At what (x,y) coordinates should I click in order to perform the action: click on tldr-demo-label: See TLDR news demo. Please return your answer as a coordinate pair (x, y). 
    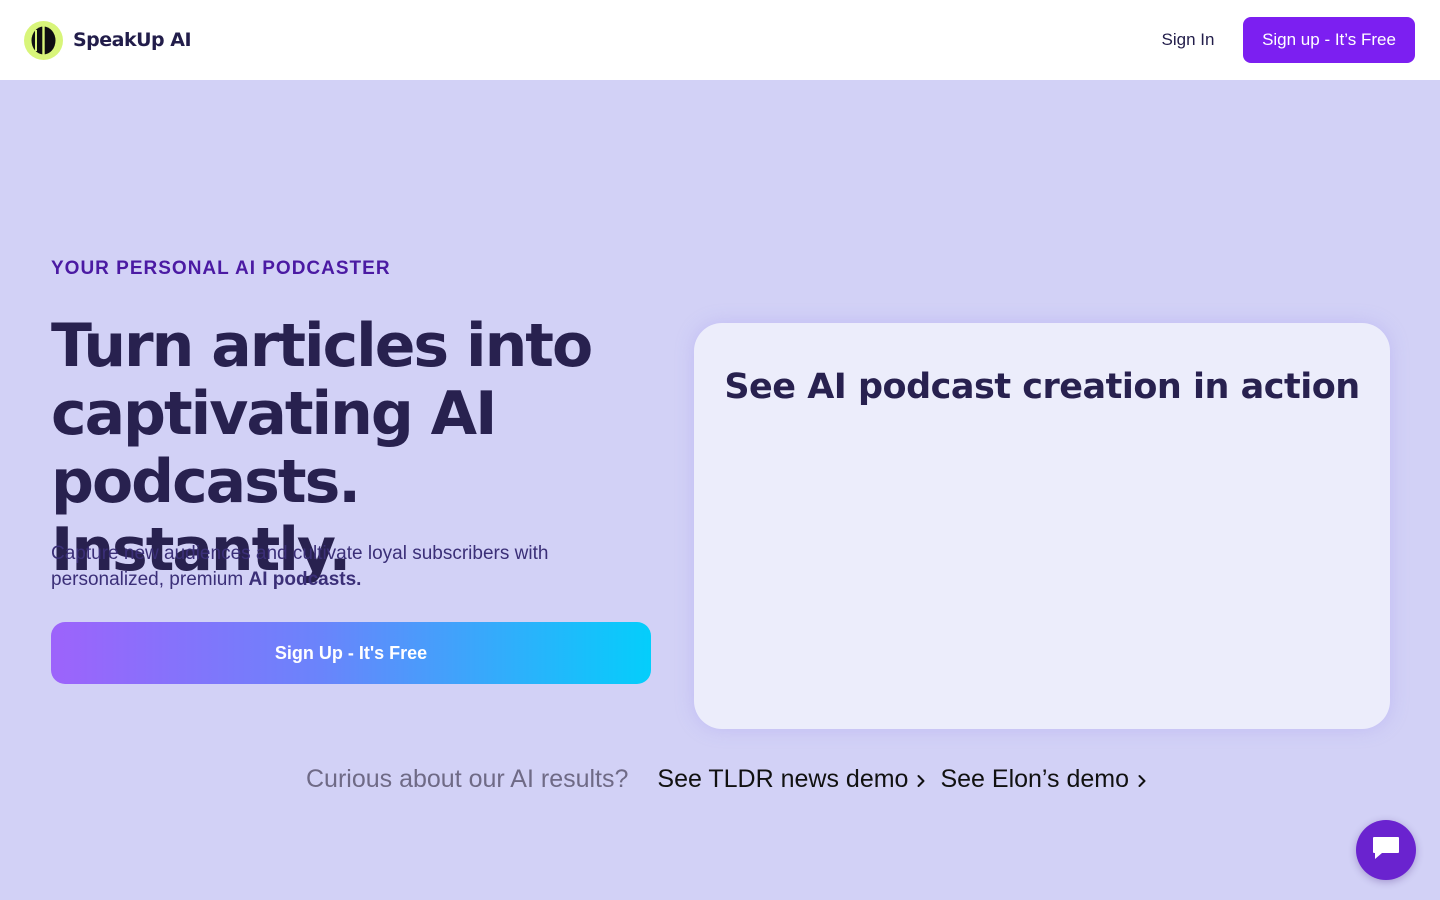
    Looking at the image, I should click on (783, 778).